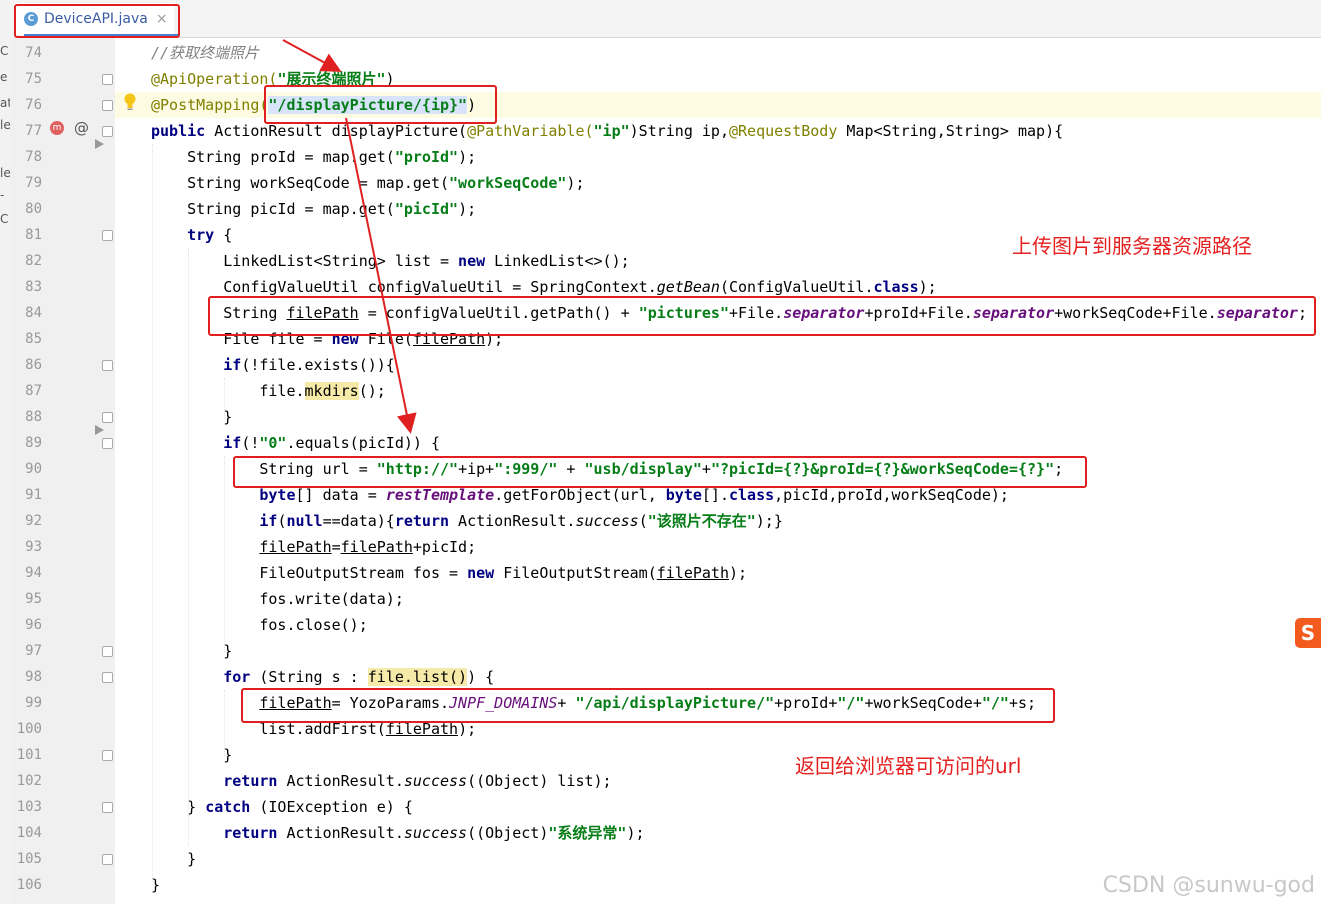 The image size is (1321, 904). I want to click on code-line: 98 for (String s : file.list()) {, so click(660, 677).